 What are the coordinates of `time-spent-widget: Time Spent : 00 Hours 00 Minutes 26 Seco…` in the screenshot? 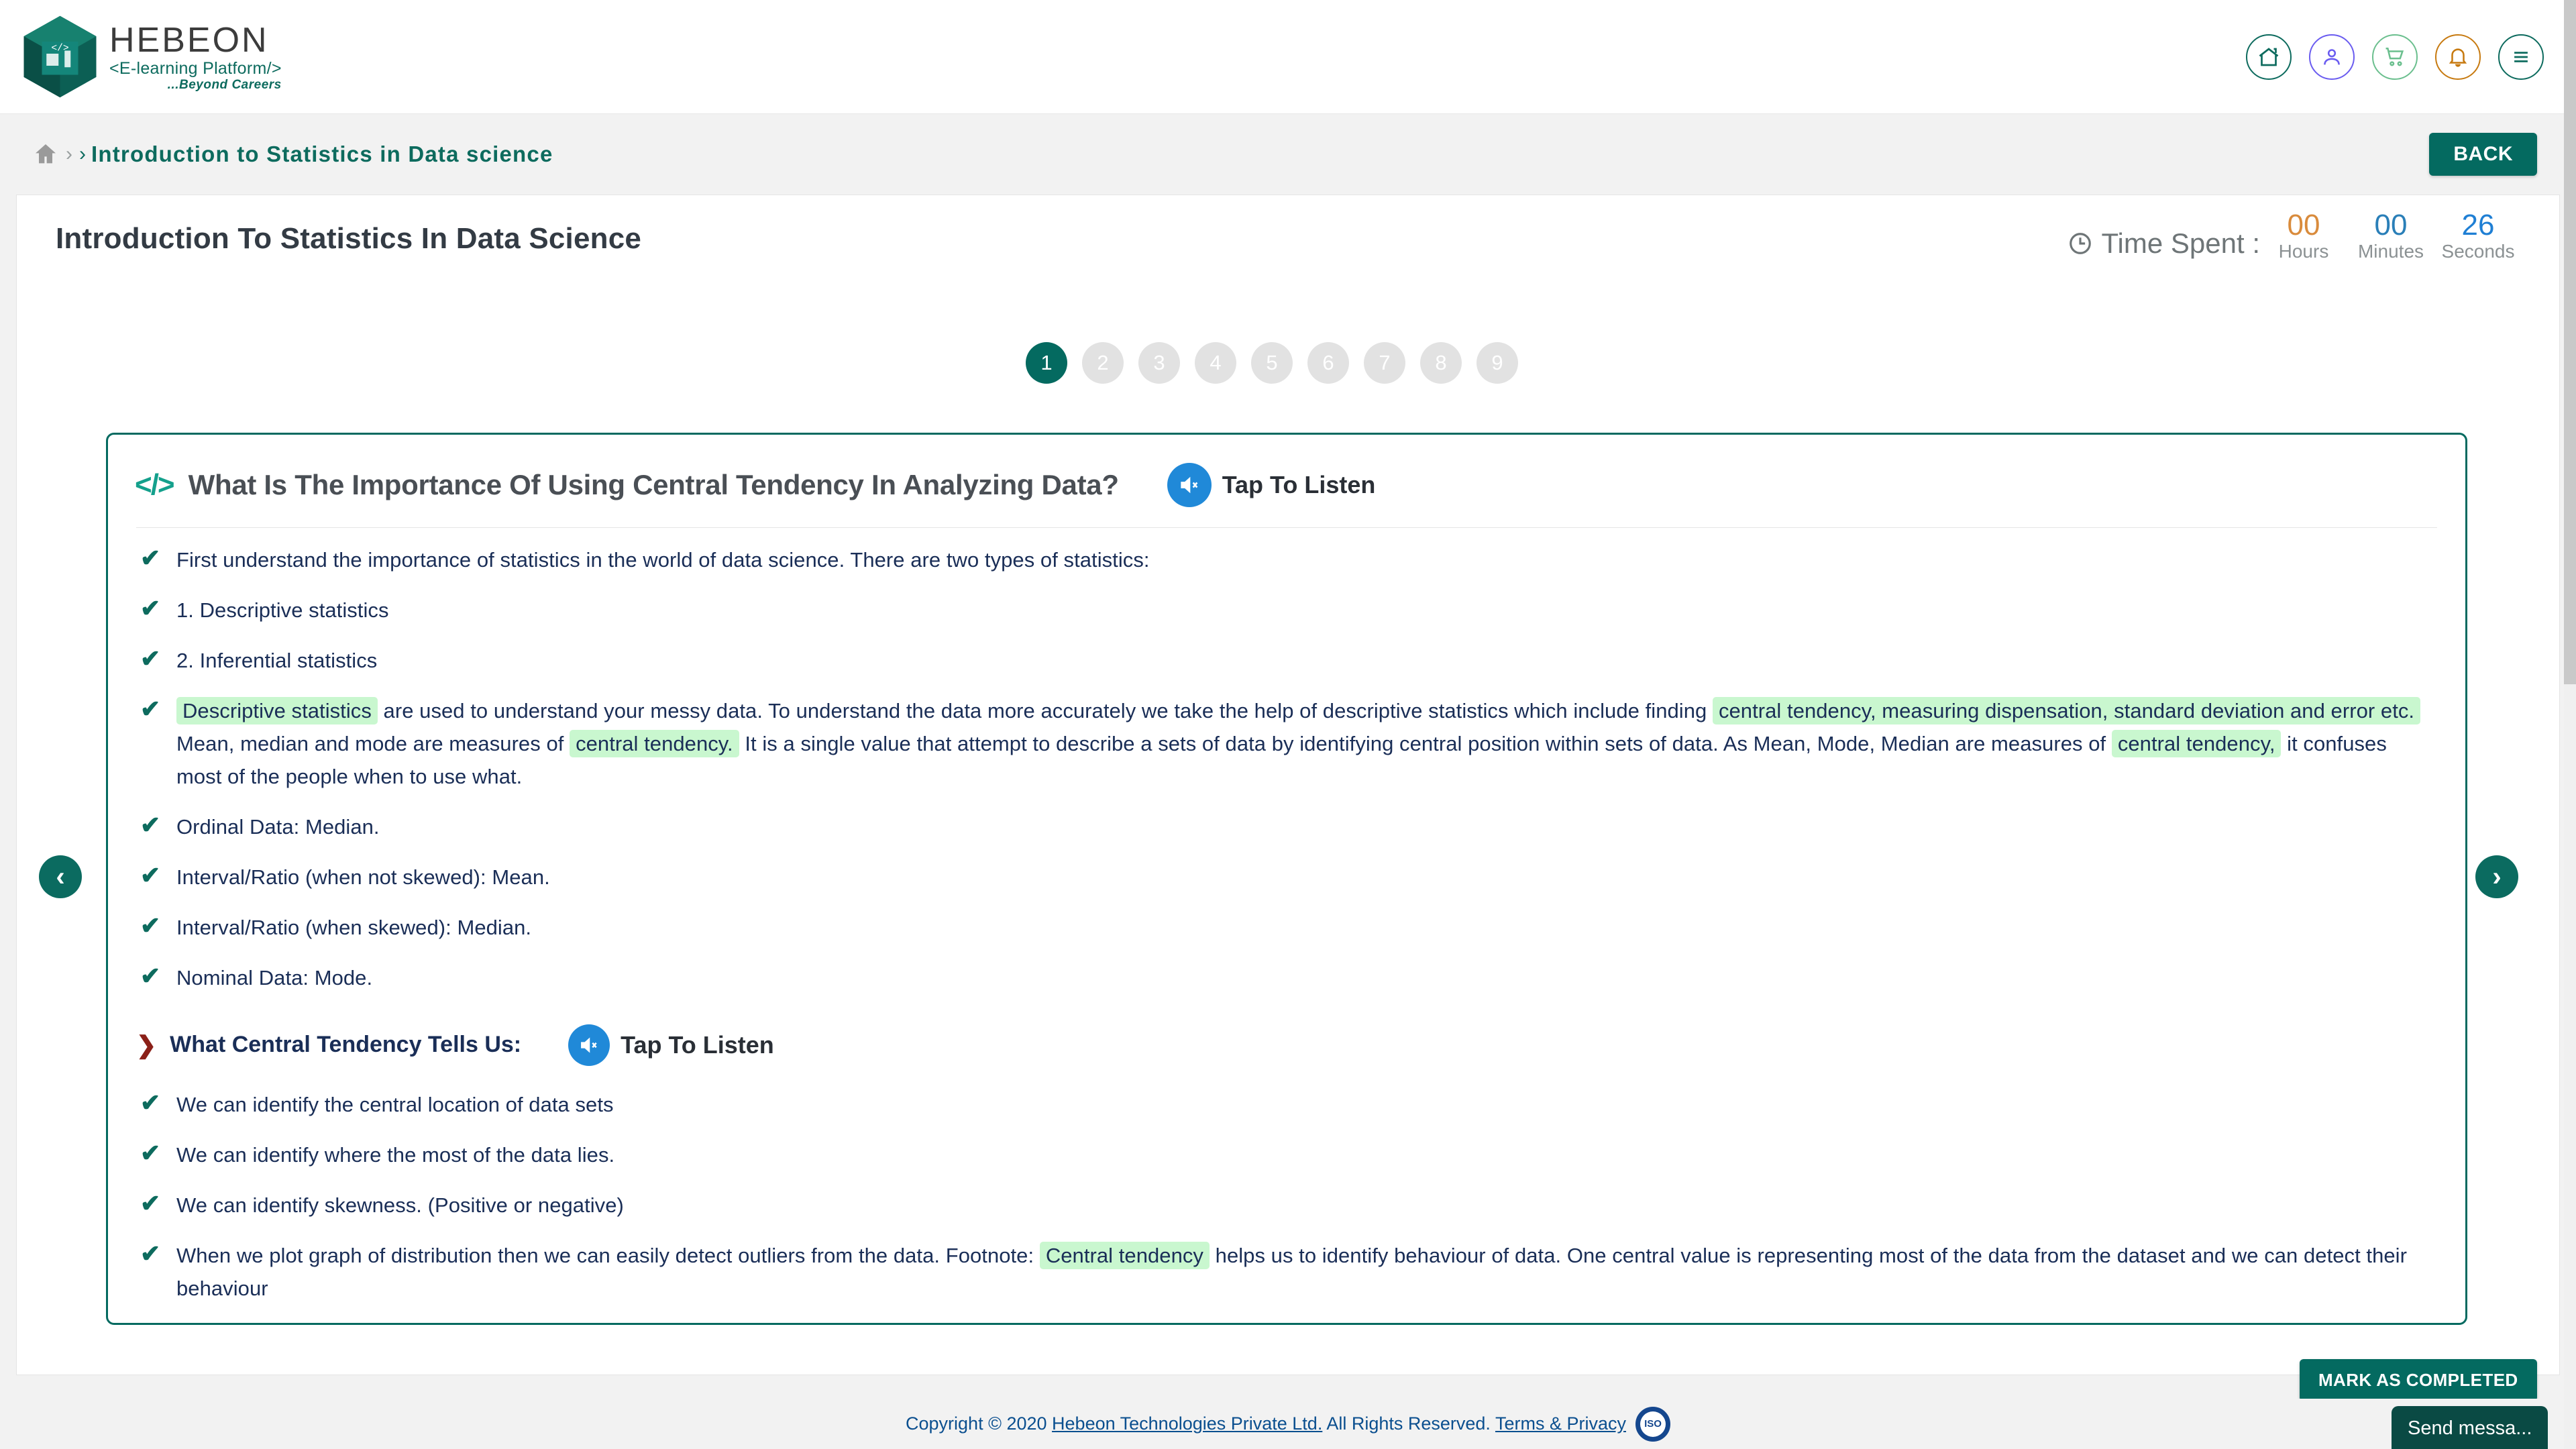 It's located at (2295, 240).